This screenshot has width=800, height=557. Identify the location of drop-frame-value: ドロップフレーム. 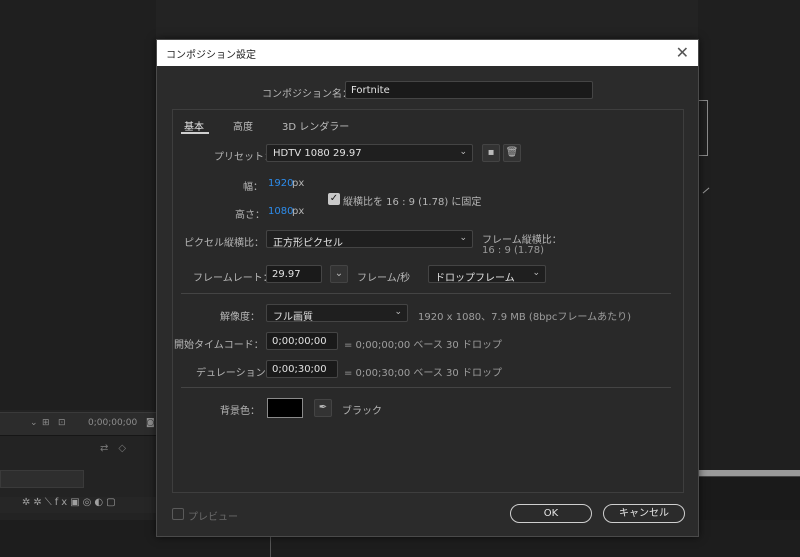
(475, 278).